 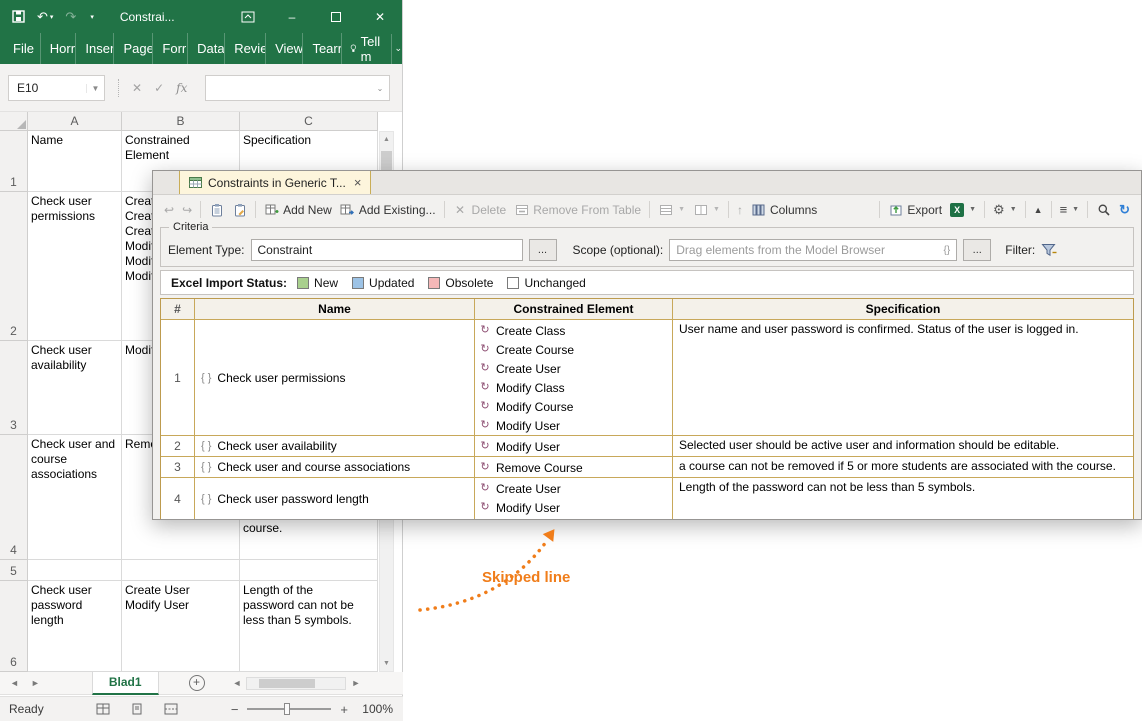 What do you see at coordinates (573, 349) in the screenshot?
I see `element-item: ↻ Create Course` at bounding box center [573, 349].